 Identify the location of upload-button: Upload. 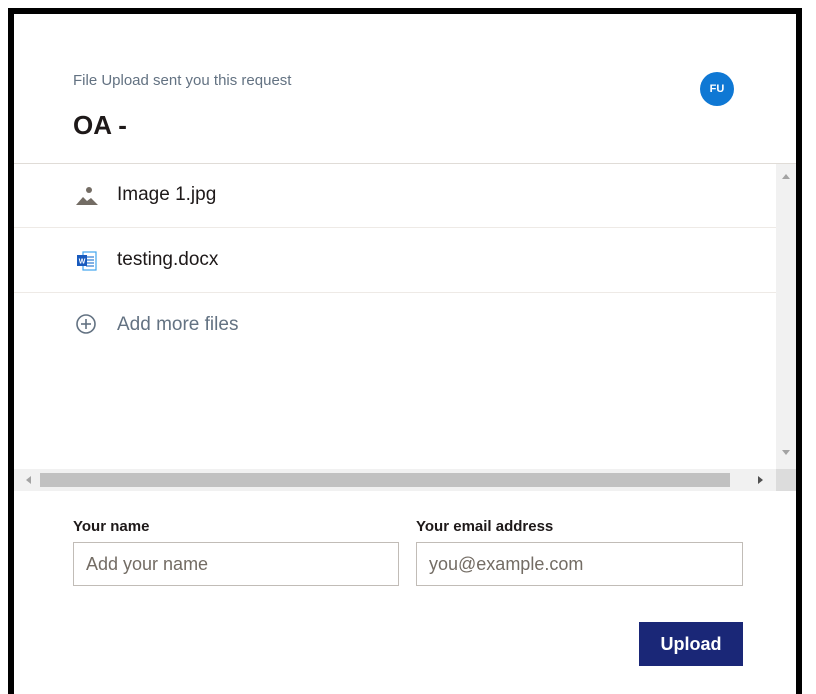
(691, 644).